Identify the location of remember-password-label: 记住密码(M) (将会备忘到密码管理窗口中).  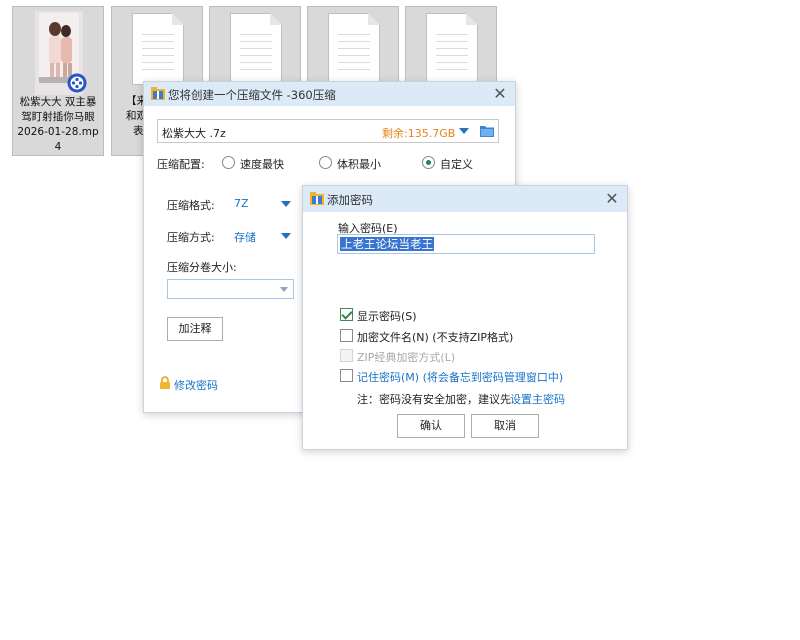
(460, 377).